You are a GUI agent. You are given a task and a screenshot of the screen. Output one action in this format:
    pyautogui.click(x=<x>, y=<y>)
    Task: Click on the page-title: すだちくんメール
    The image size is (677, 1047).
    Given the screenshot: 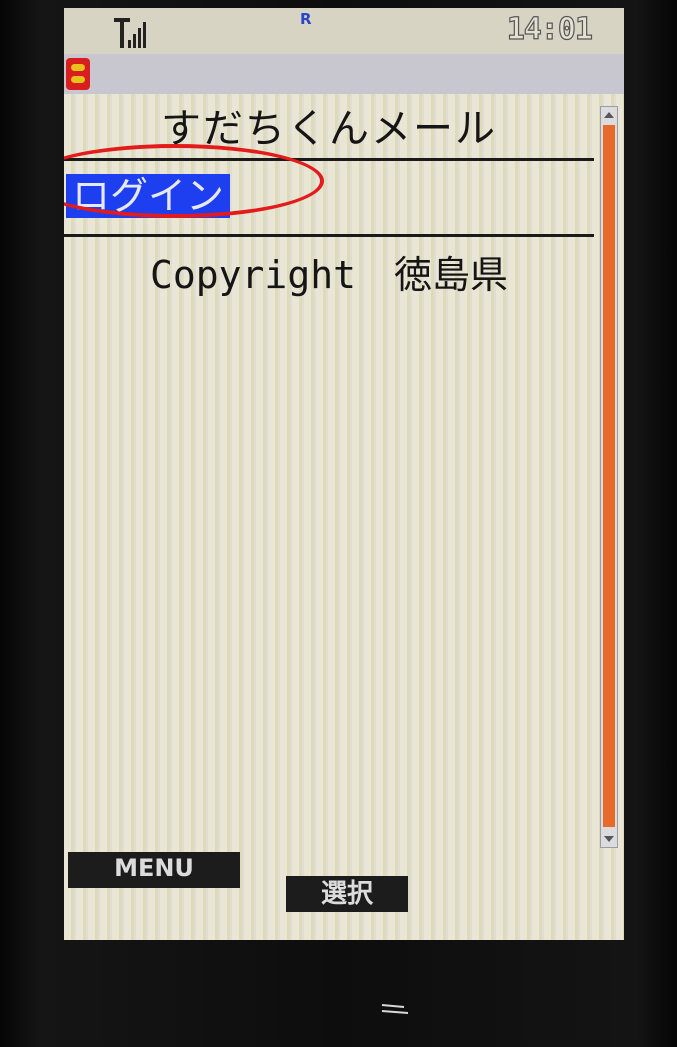 What is the action you would take?
    pyautogui.click(x=329, y=129)
    